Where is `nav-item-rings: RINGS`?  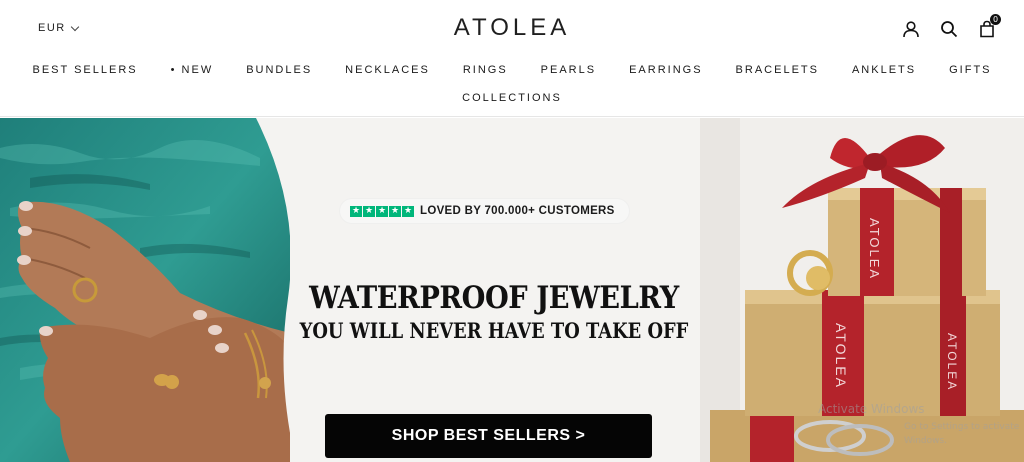
nav-item-rings: RINGS is located at coordinates (485, 70).